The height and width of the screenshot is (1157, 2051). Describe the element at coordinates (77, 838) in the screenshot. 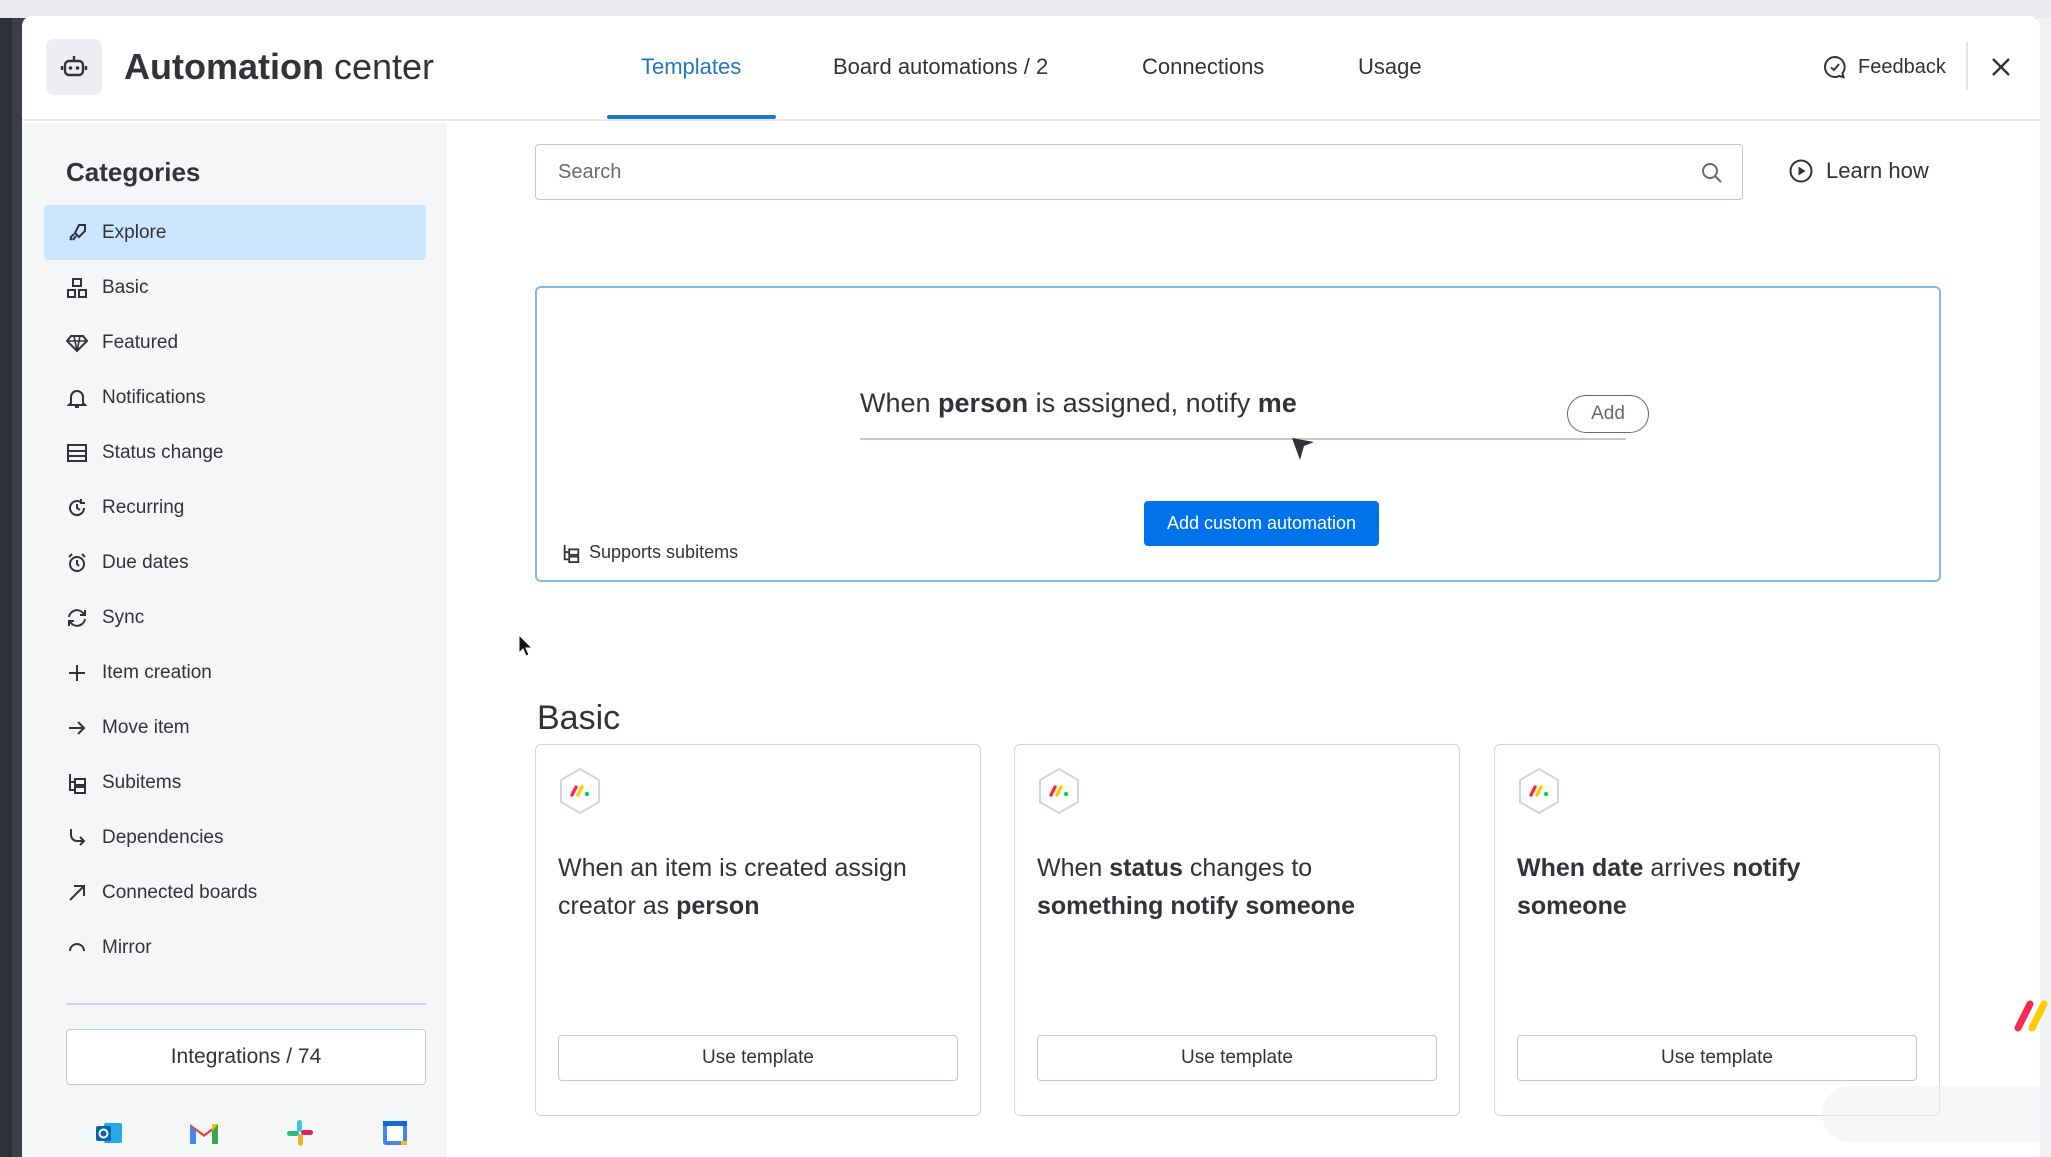

I see `dependency-icon` at that location.